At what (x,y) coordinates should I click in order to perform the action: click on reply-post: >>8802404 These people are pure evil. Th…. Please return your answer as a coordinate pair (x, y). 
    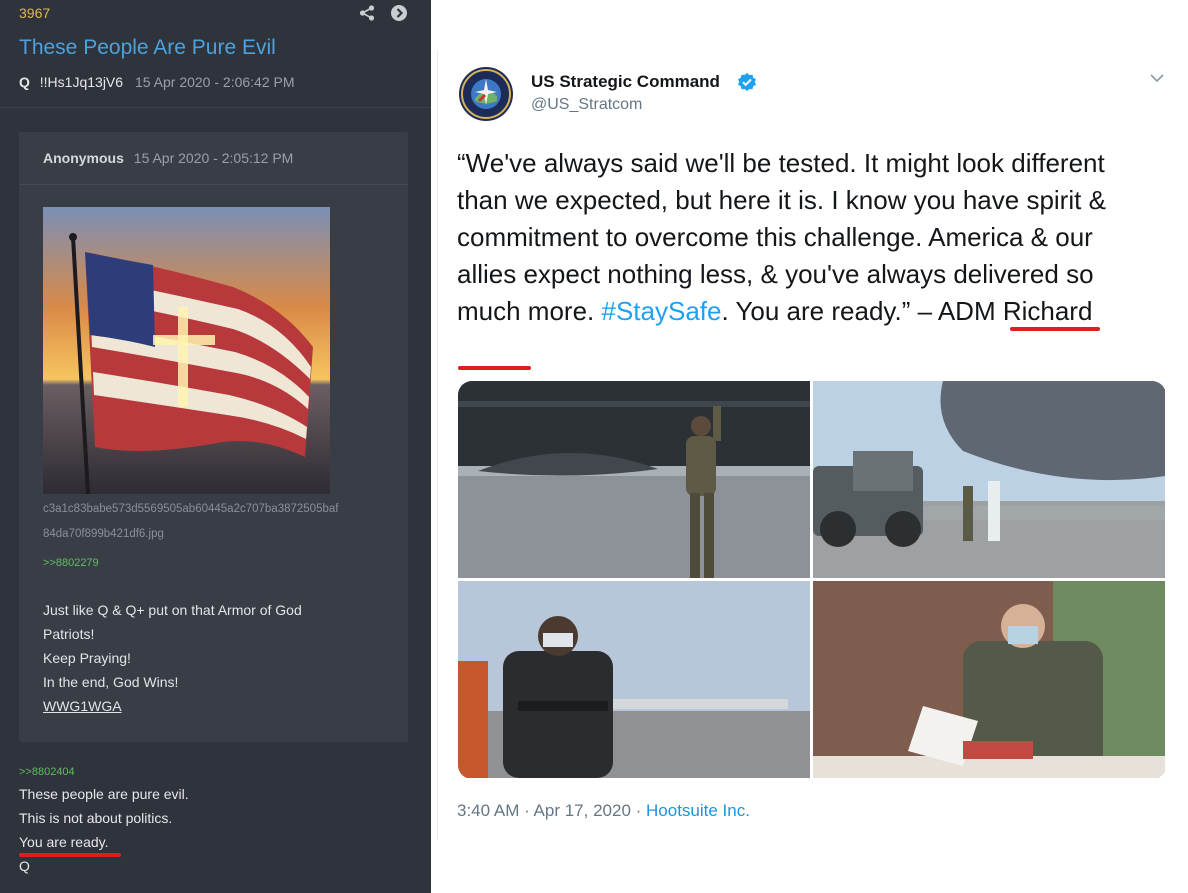
    Looking at the image, I should click on (104, 822).